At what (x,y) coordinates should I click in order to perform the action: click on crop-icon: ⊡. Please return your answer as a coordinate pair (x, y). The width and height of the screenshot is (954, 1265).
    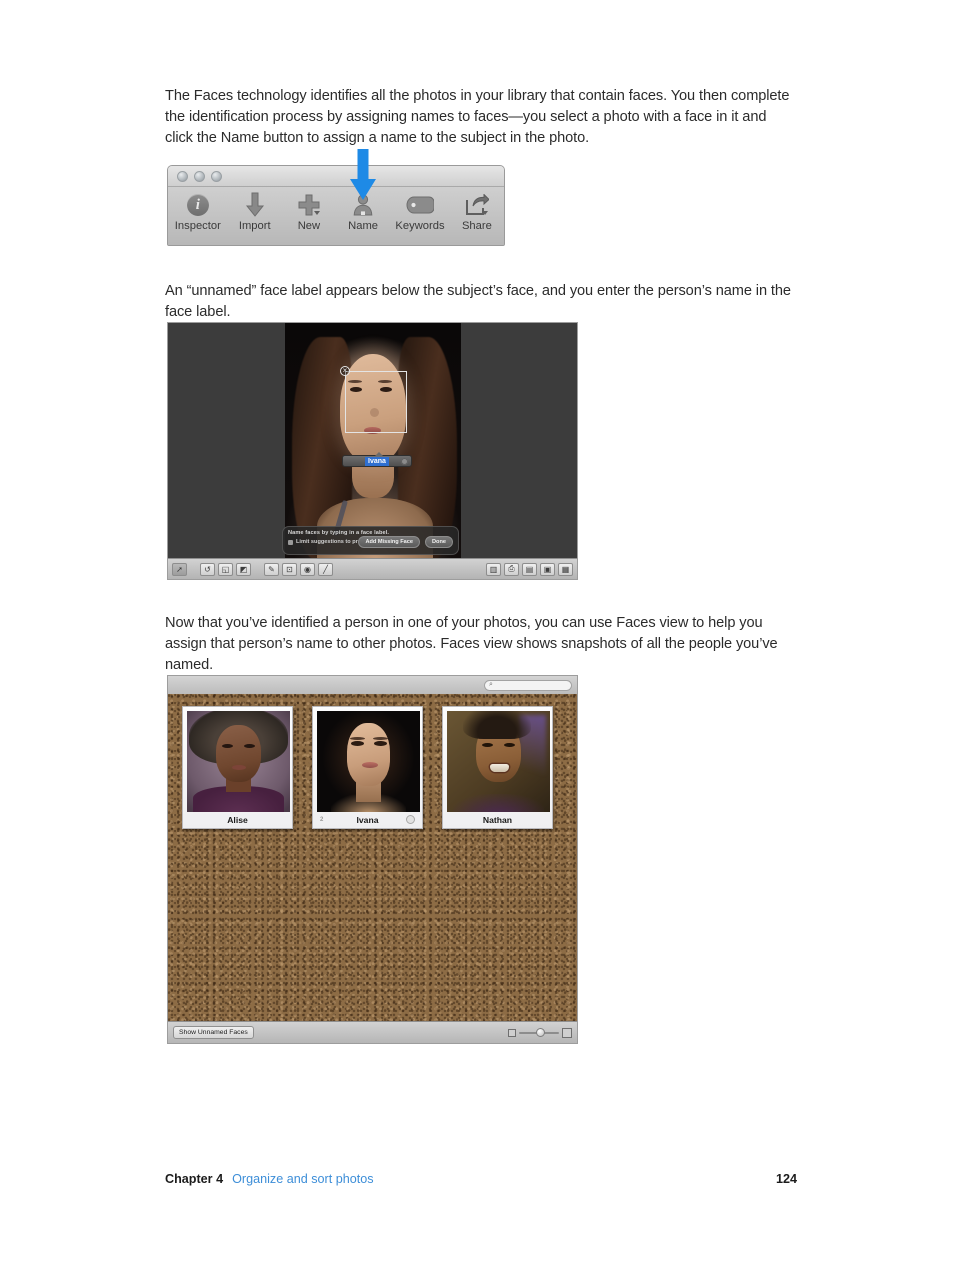
    Looking at the image, I should click on (289, 569).